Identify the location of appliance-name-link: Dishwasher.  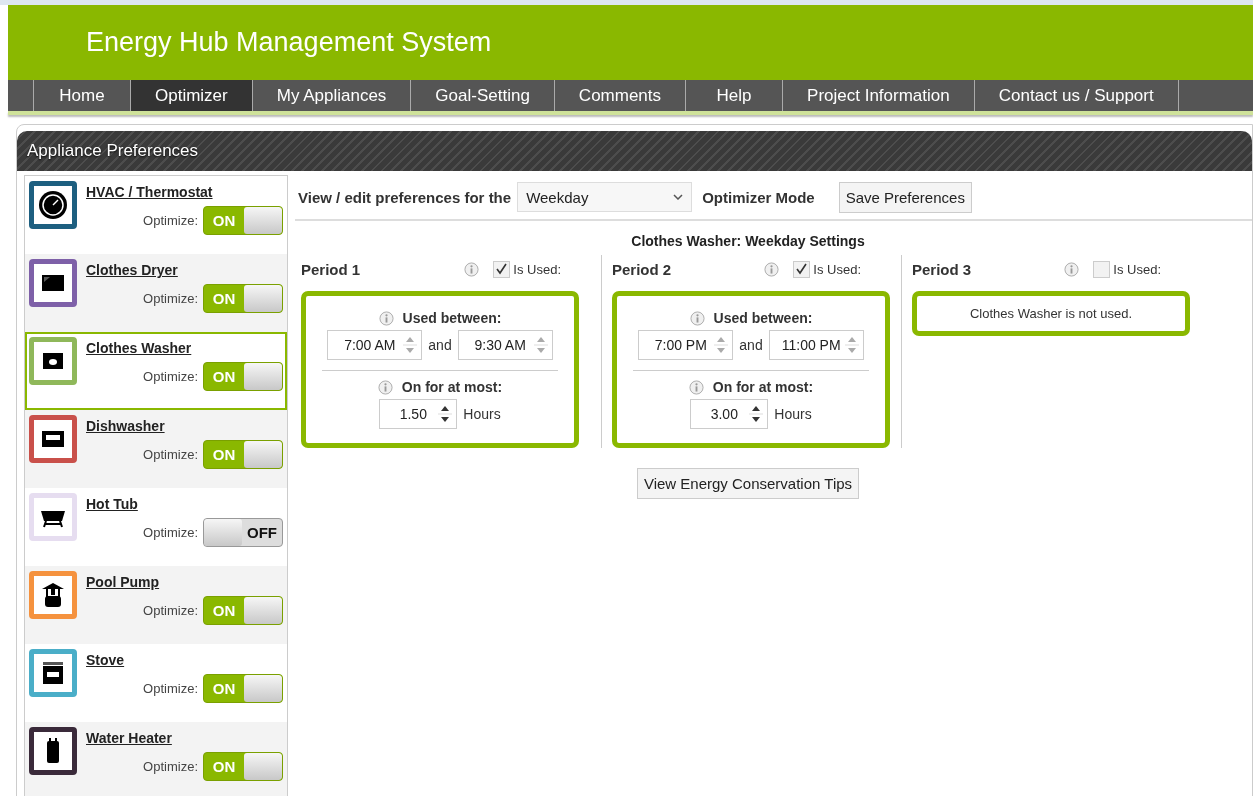
(184, 426).